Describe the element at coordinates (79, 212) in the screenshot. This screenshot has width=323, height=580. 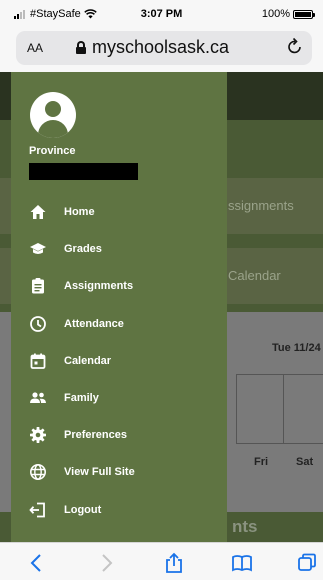
I see `menu-item-label: Home` at that location.